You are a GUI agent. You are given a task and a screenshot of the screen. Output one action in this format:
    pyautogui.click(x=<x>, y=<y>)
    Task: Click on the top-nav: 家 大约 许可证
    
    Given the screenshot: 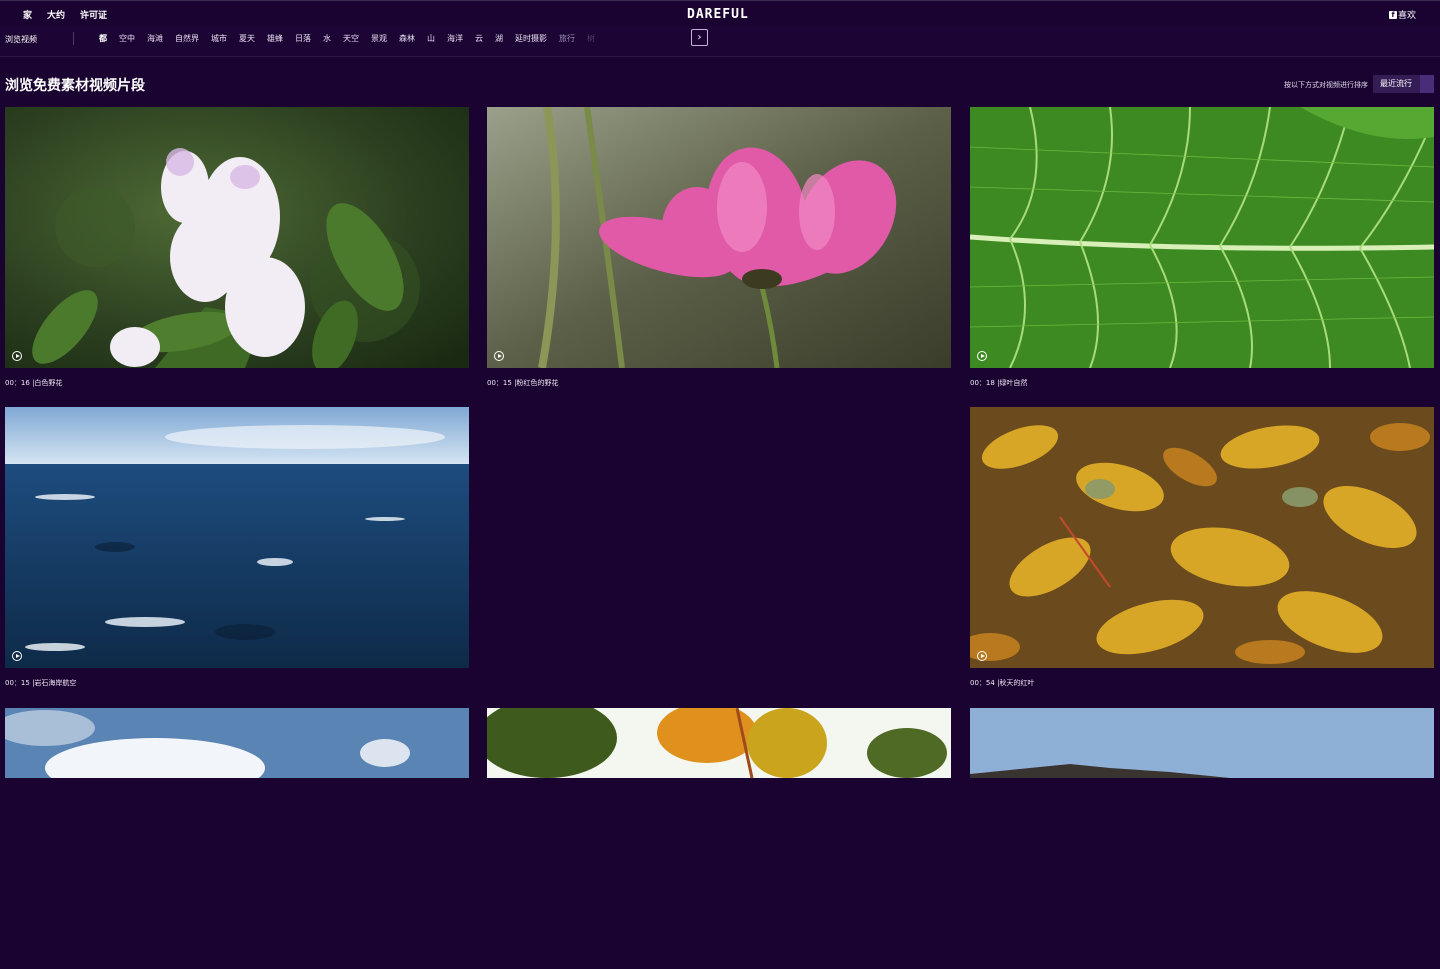 What is the action you would take?
    pyautogui.click(x=65, y=14)
    